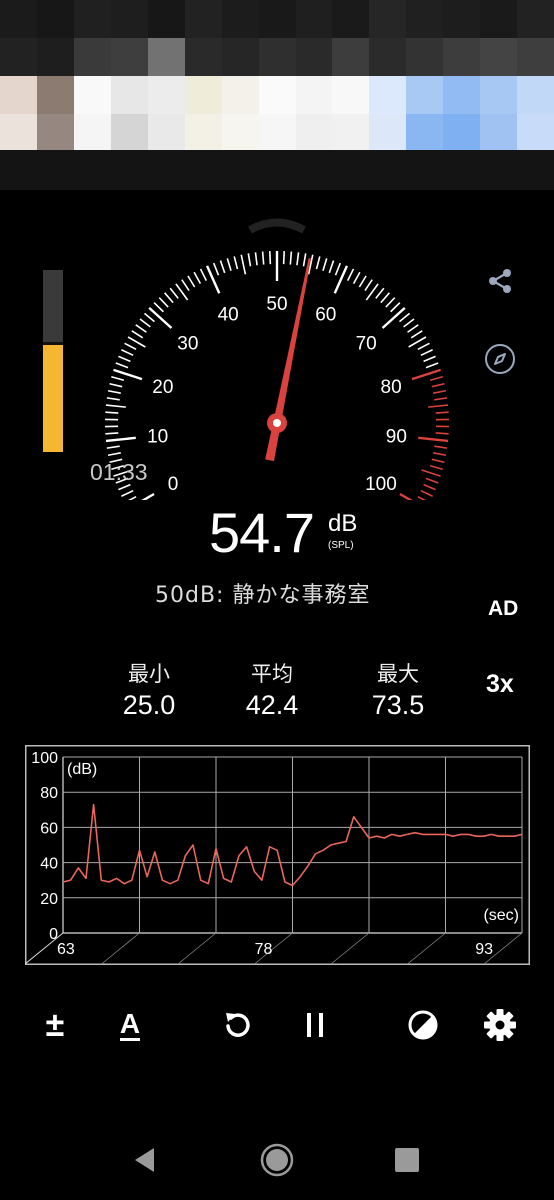  I want to click on back-triangle-icon, so click(144, 1160).